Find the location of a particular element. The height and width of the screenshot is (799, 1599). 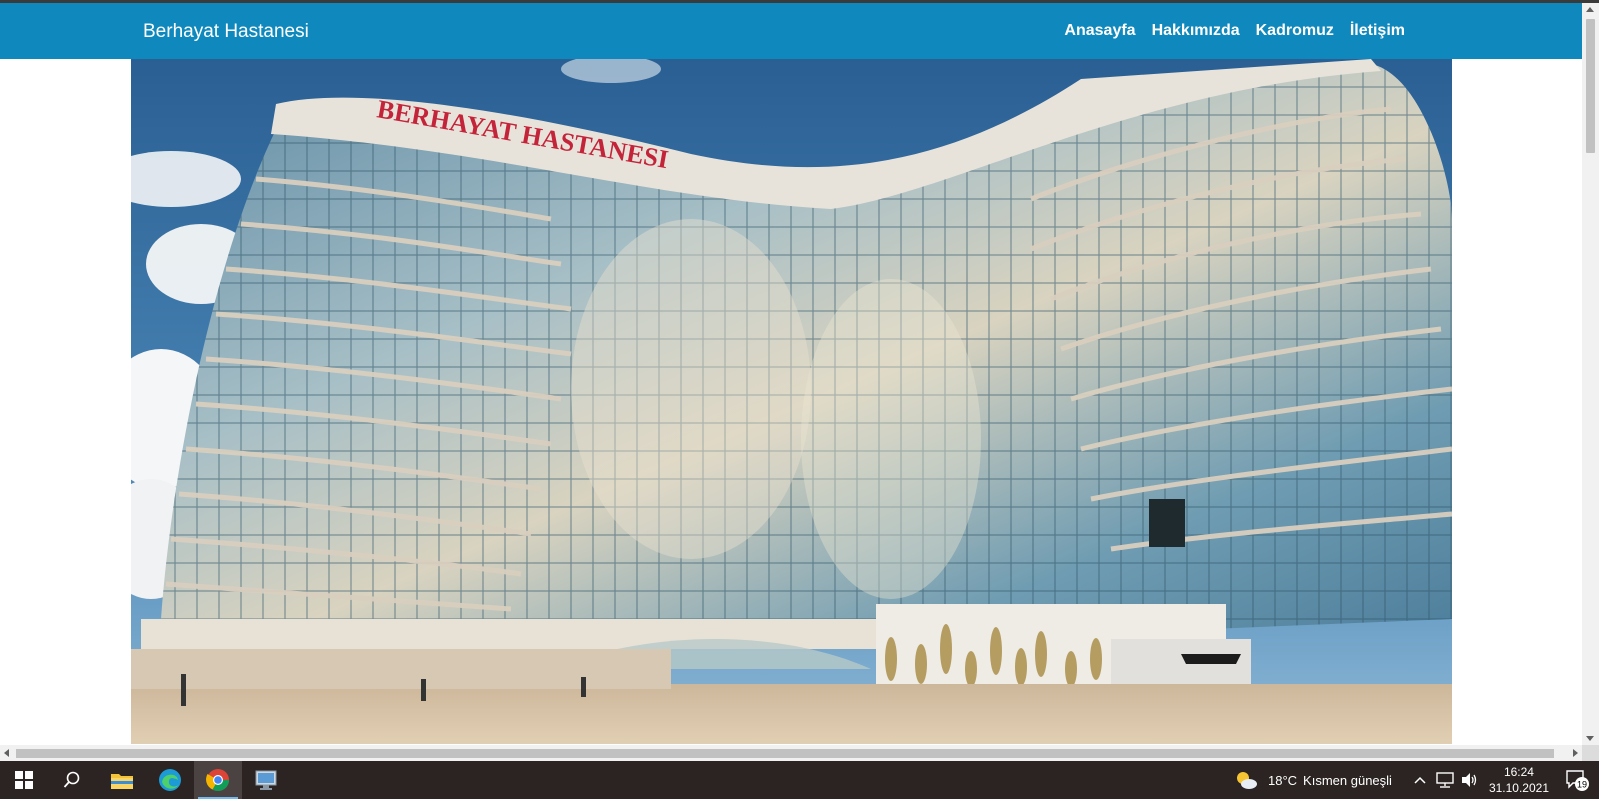

brand-link: Berhayat Hastanesi is located at coordinates (226, 32).